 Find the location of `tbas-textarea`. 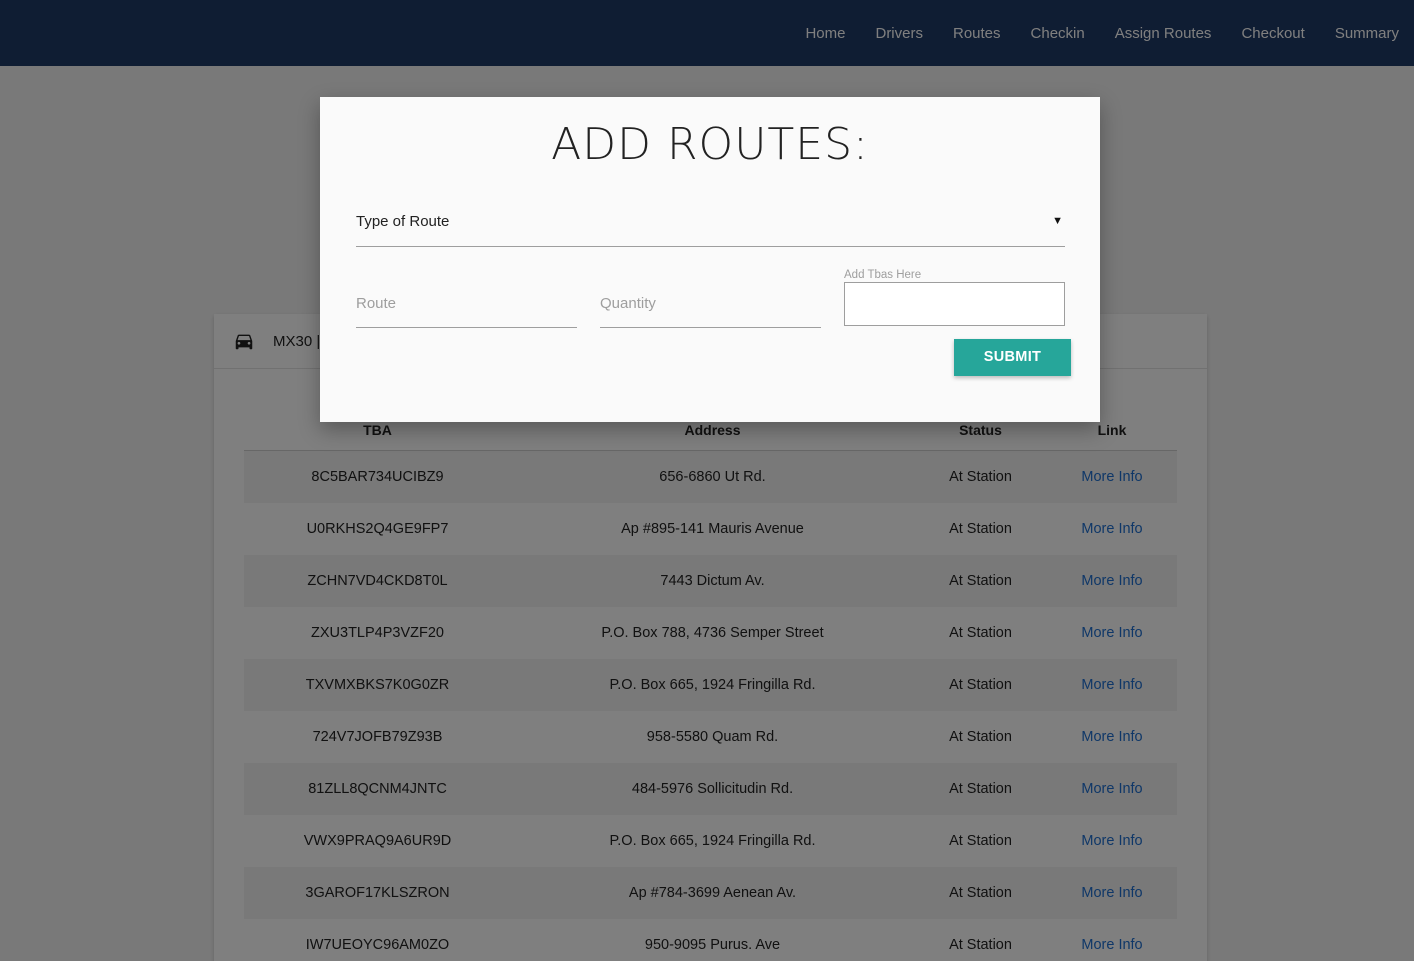

tbas-textarea is located at coordinates (954, 304).